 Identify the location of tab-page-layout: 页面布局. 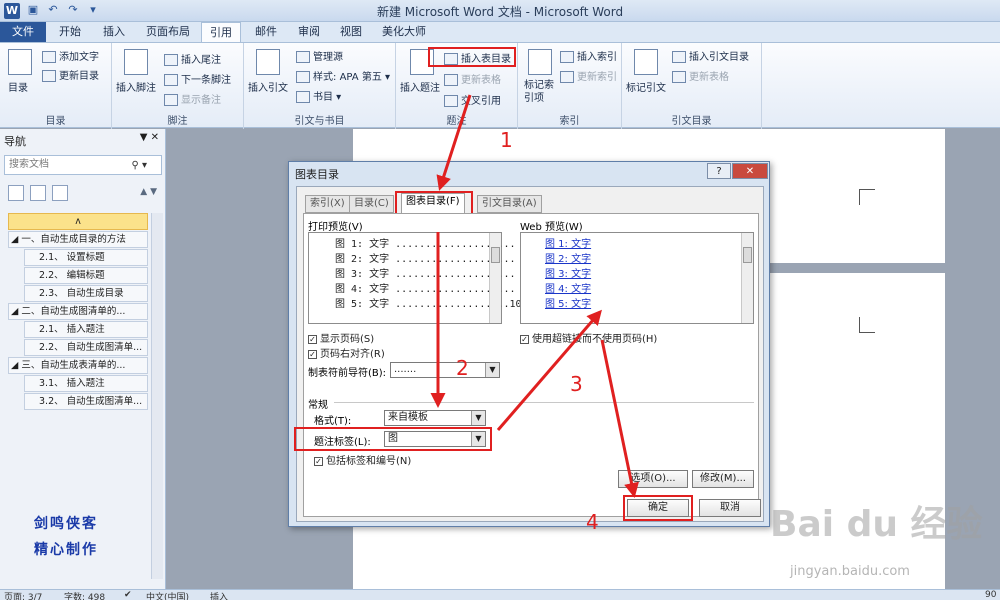
(168, 32).